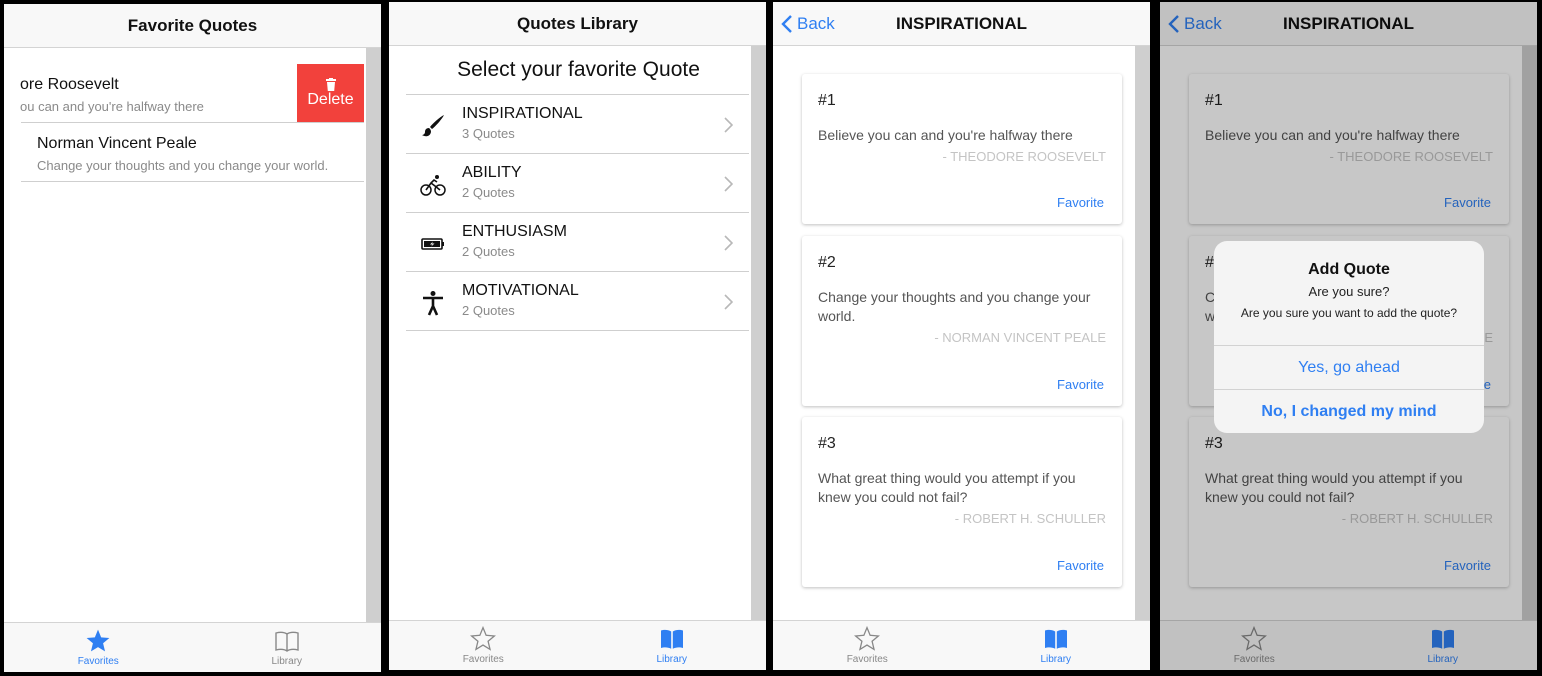  I want to click on page-title: Quotes Library, so click(577, 23).